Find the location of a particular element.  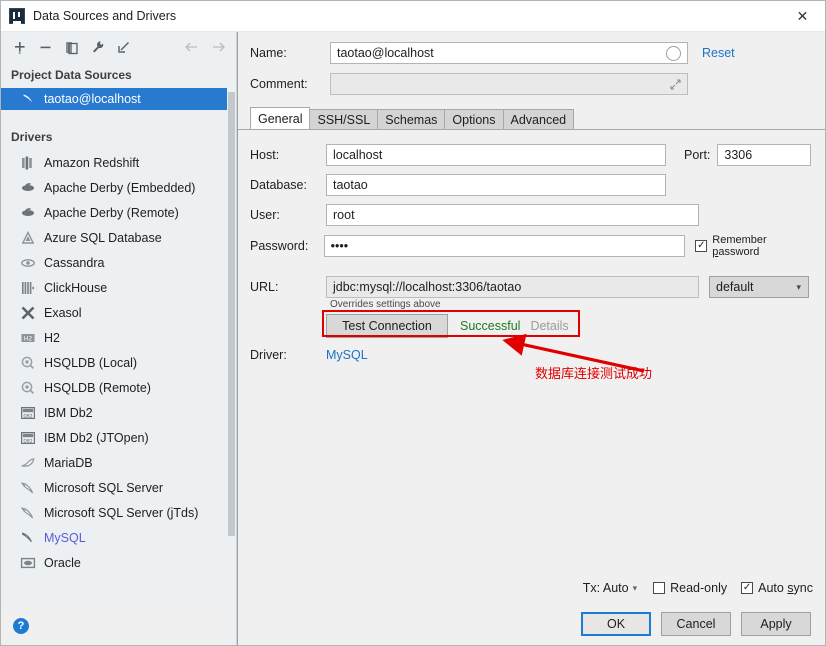

comment-row: Comment: is located at coordinates (531, 84).